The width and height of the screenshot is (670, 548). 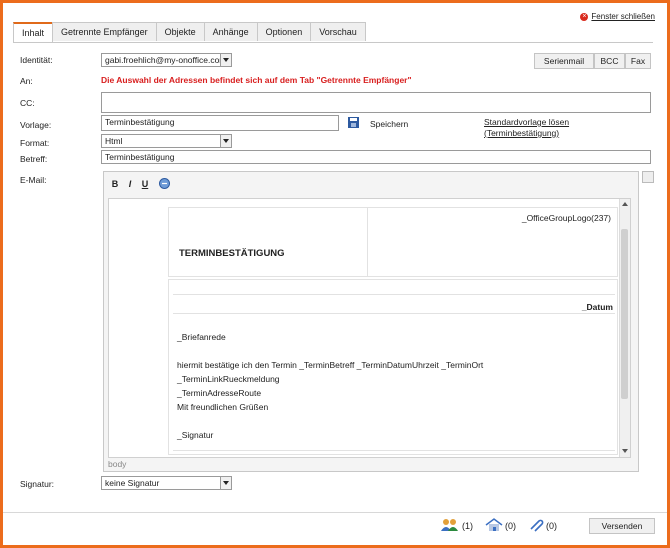 What do you see at coordinates (648, 177) in the screenshot?
I see `editor-expand-icon` at bounding box center [648, 177].